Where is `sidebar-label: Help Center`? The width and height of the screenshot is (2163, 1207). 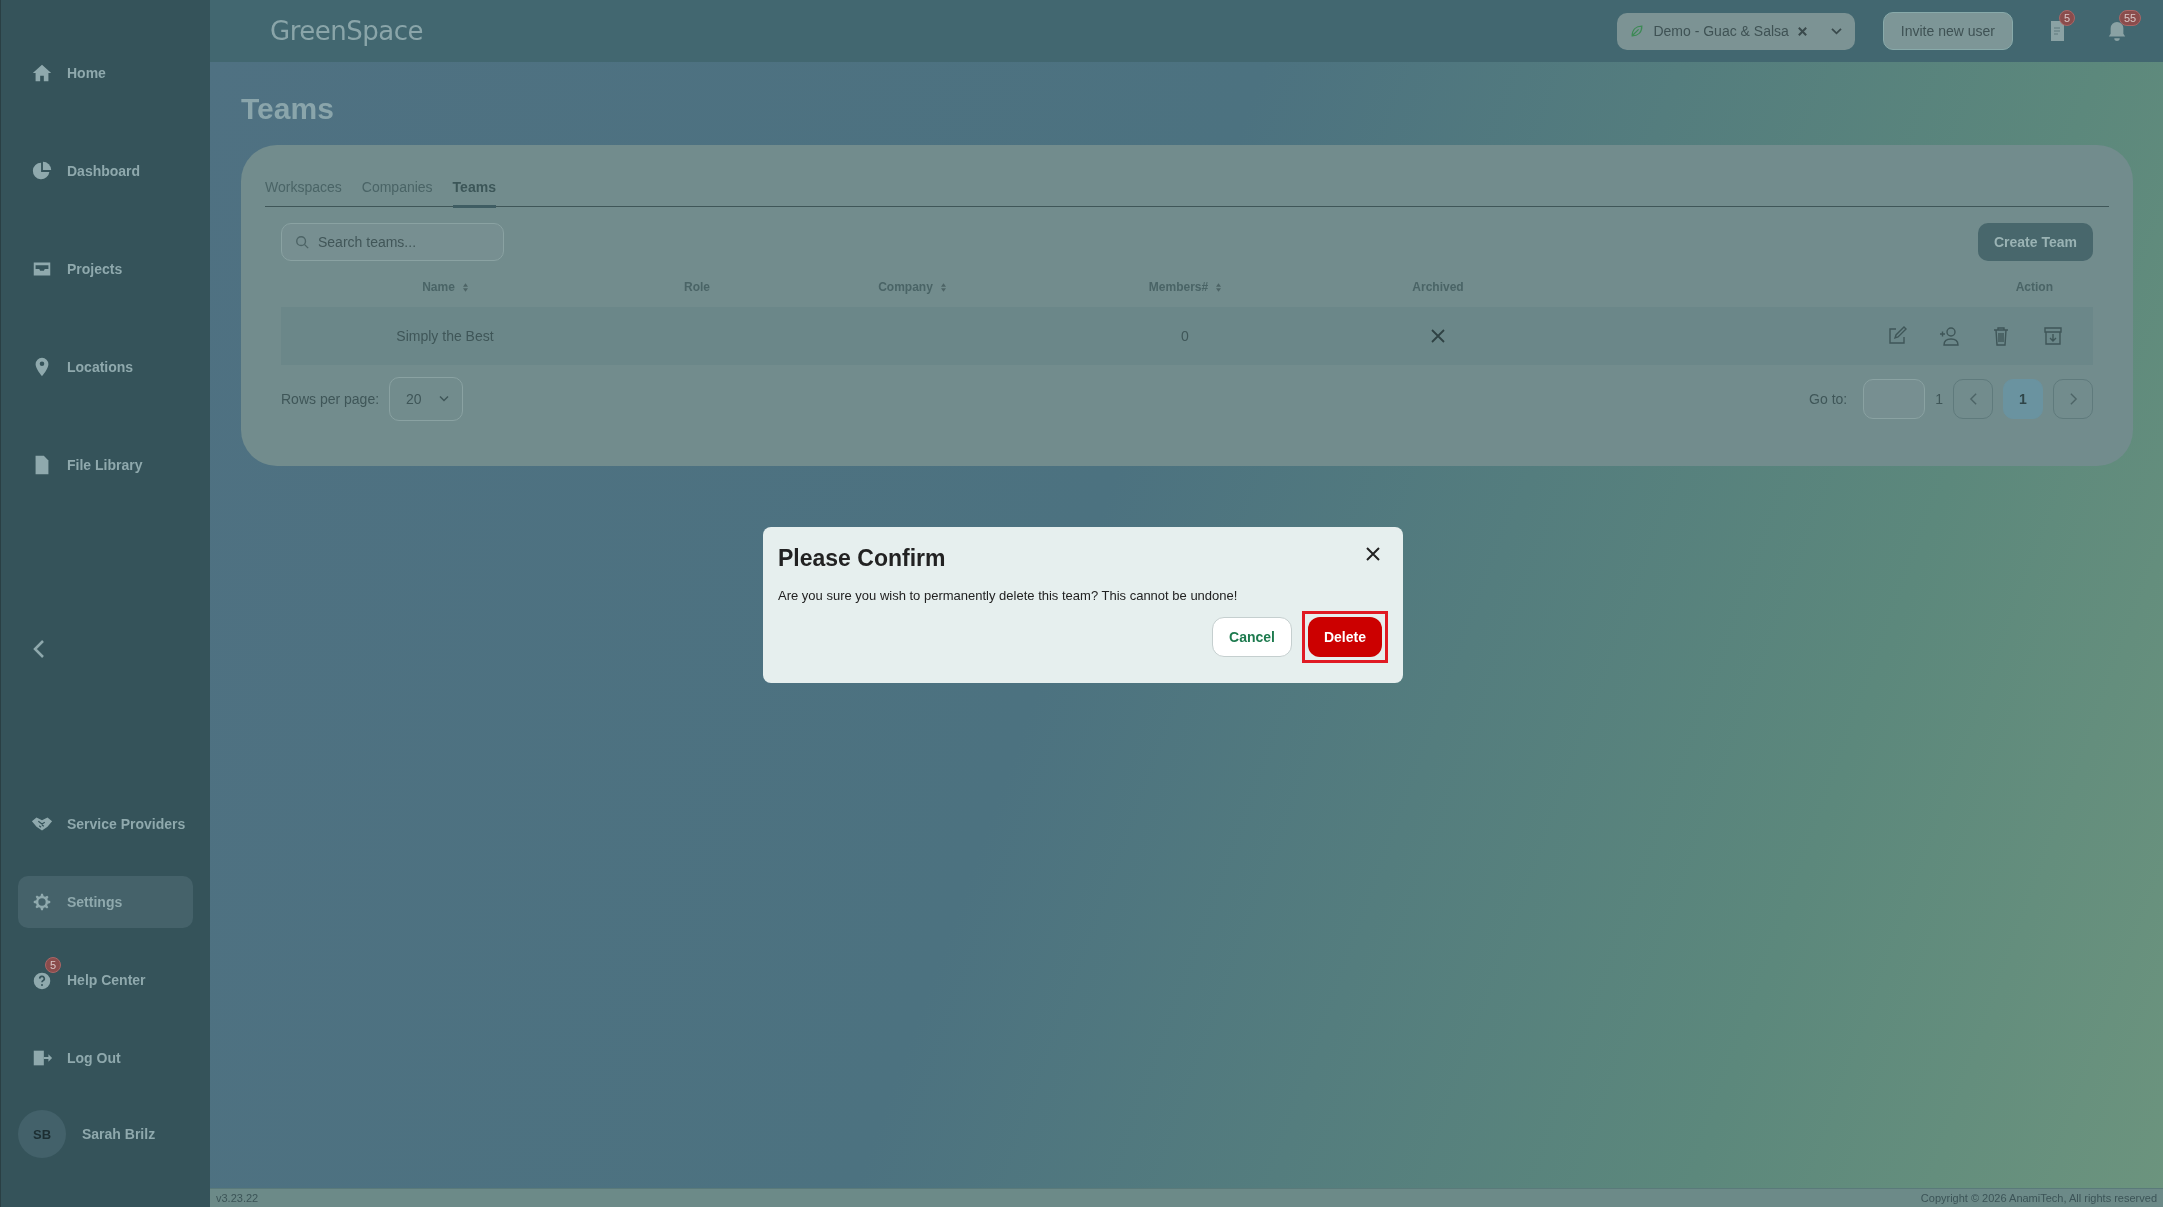 sidebar-label: Help Center is located at coordinates (106, 980).